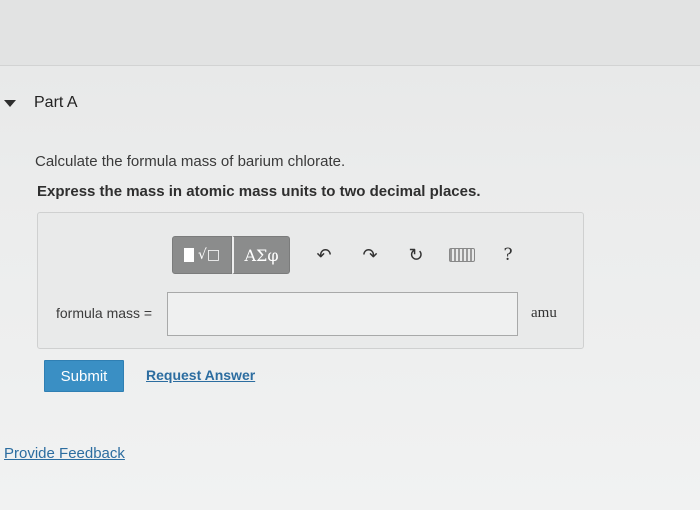 Image resolution: width=700 pixels, height=510 pixels. I want to click on formula-mass-label: formula mass =, so click(104, 313).